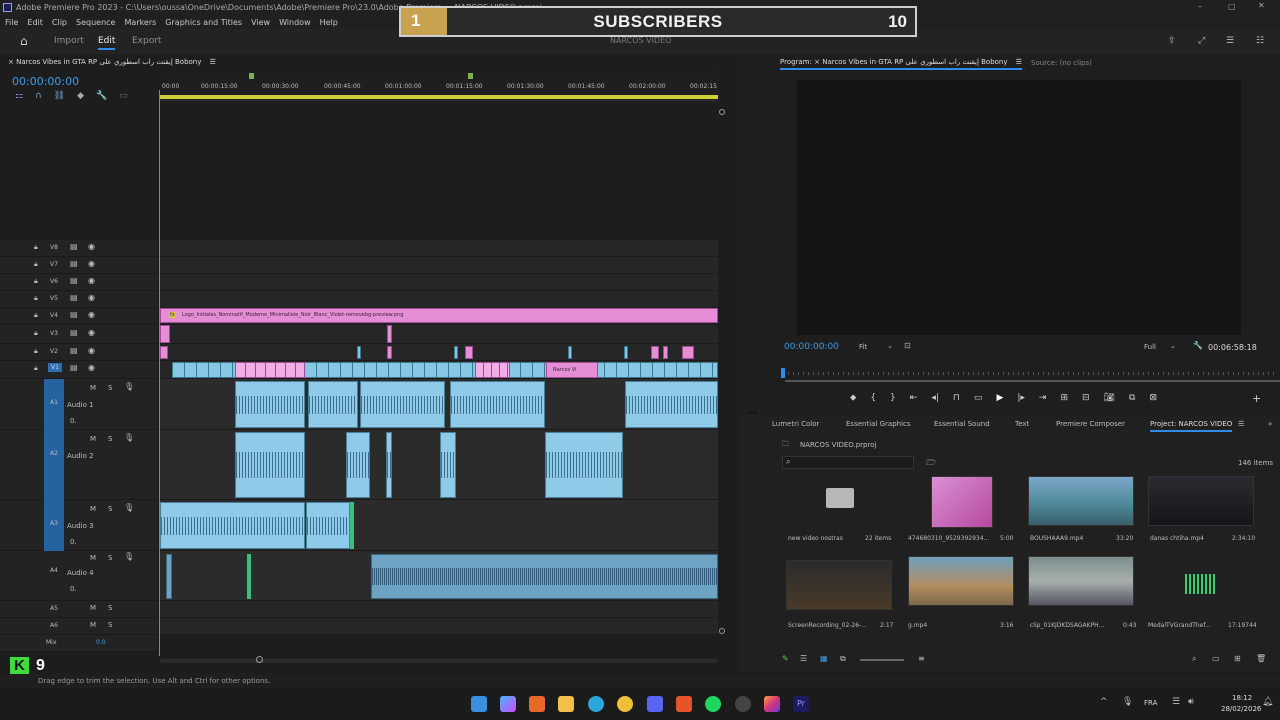 Image resolution: width=1280 pixels, height=720 pixels. Describe the element at coordinates (537, 704) in the screenshot. I see `app-icon-orange` at that location.